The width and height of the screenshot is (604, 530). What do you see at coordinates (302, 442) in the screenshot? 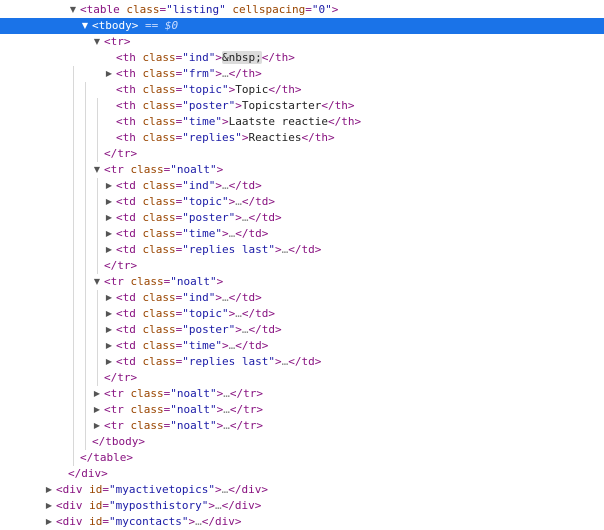
I see `dom-node-row: </tbody>` at bounding box center [302, 442].